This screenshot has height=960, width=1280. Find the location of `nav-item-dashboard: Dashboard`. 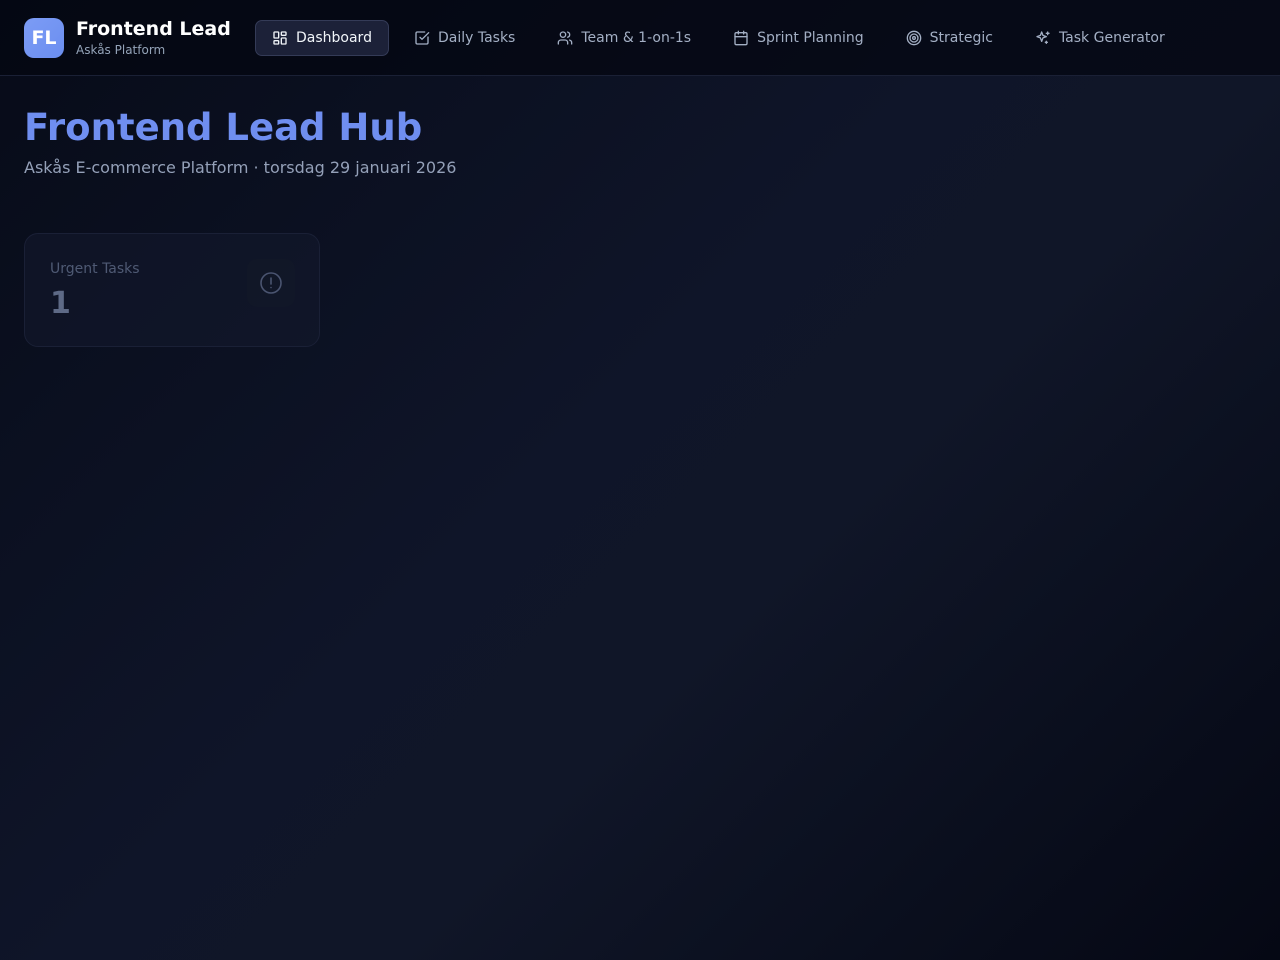

nav-item-dashboard: Dashboard is located at coordinates (322, 37).